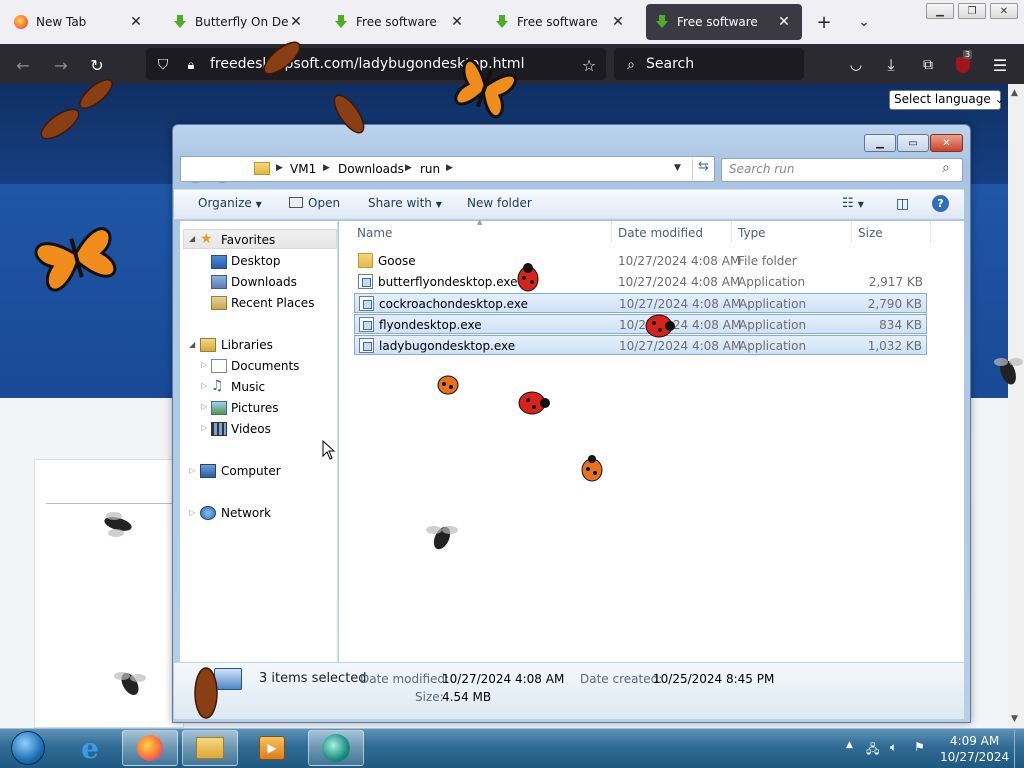 This screenshot has height=768, width=1024. I want to click on restore-window-button: ❐, so click(972, 11).